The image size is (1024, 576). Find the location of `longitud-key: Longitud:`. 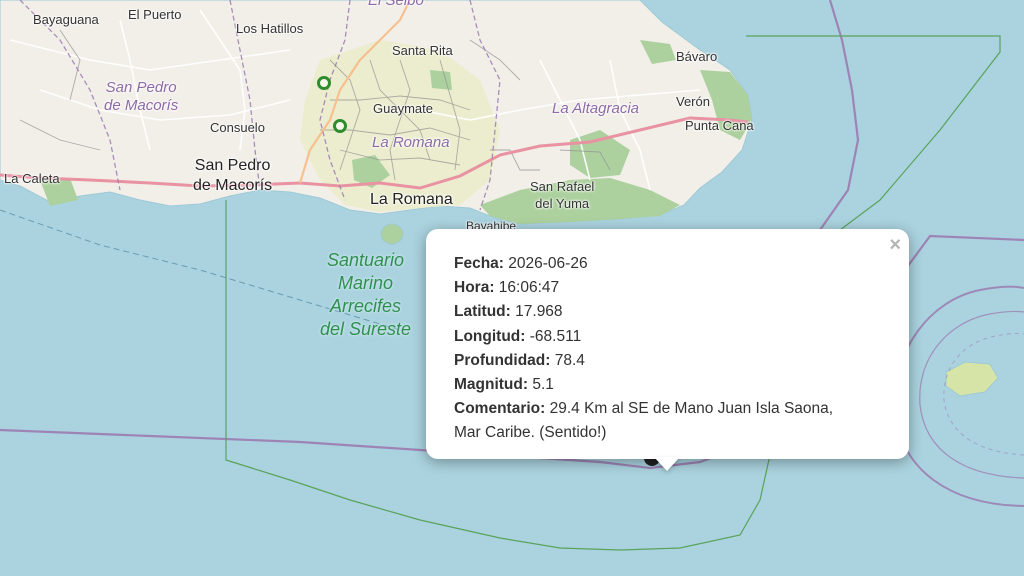

longitud-key: Longitud: is located at coordinates (490, 336).